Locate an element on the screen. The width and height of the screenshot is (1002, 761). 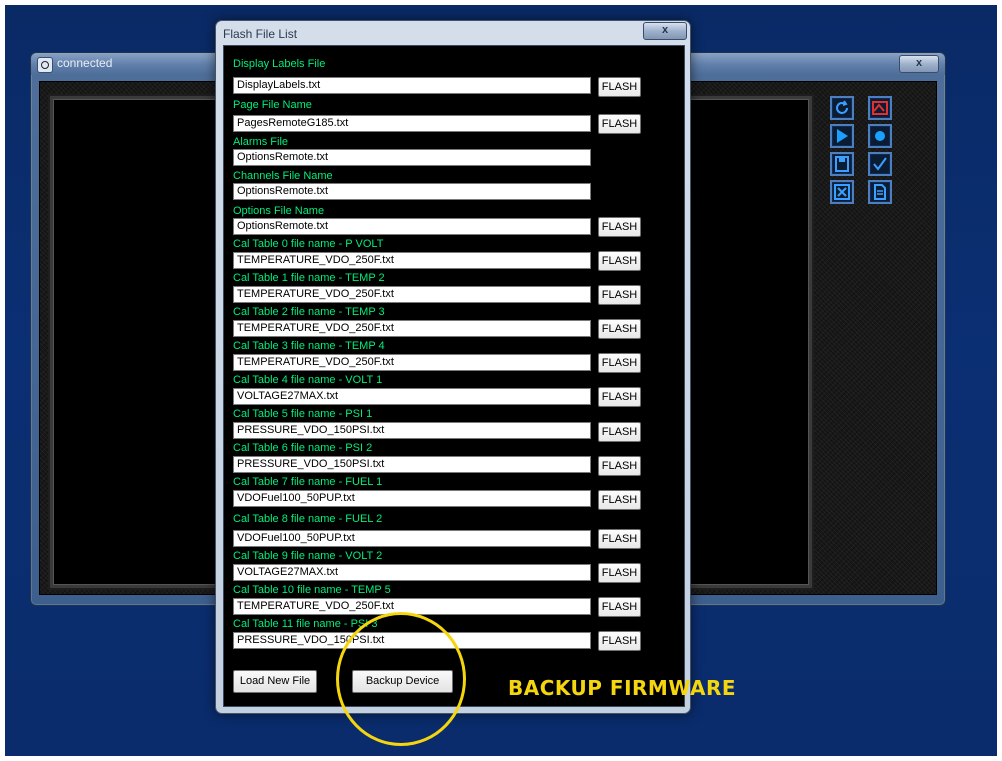
display-labels-file-input: DisplayLabels.txt is located at coordinates (412, 85).